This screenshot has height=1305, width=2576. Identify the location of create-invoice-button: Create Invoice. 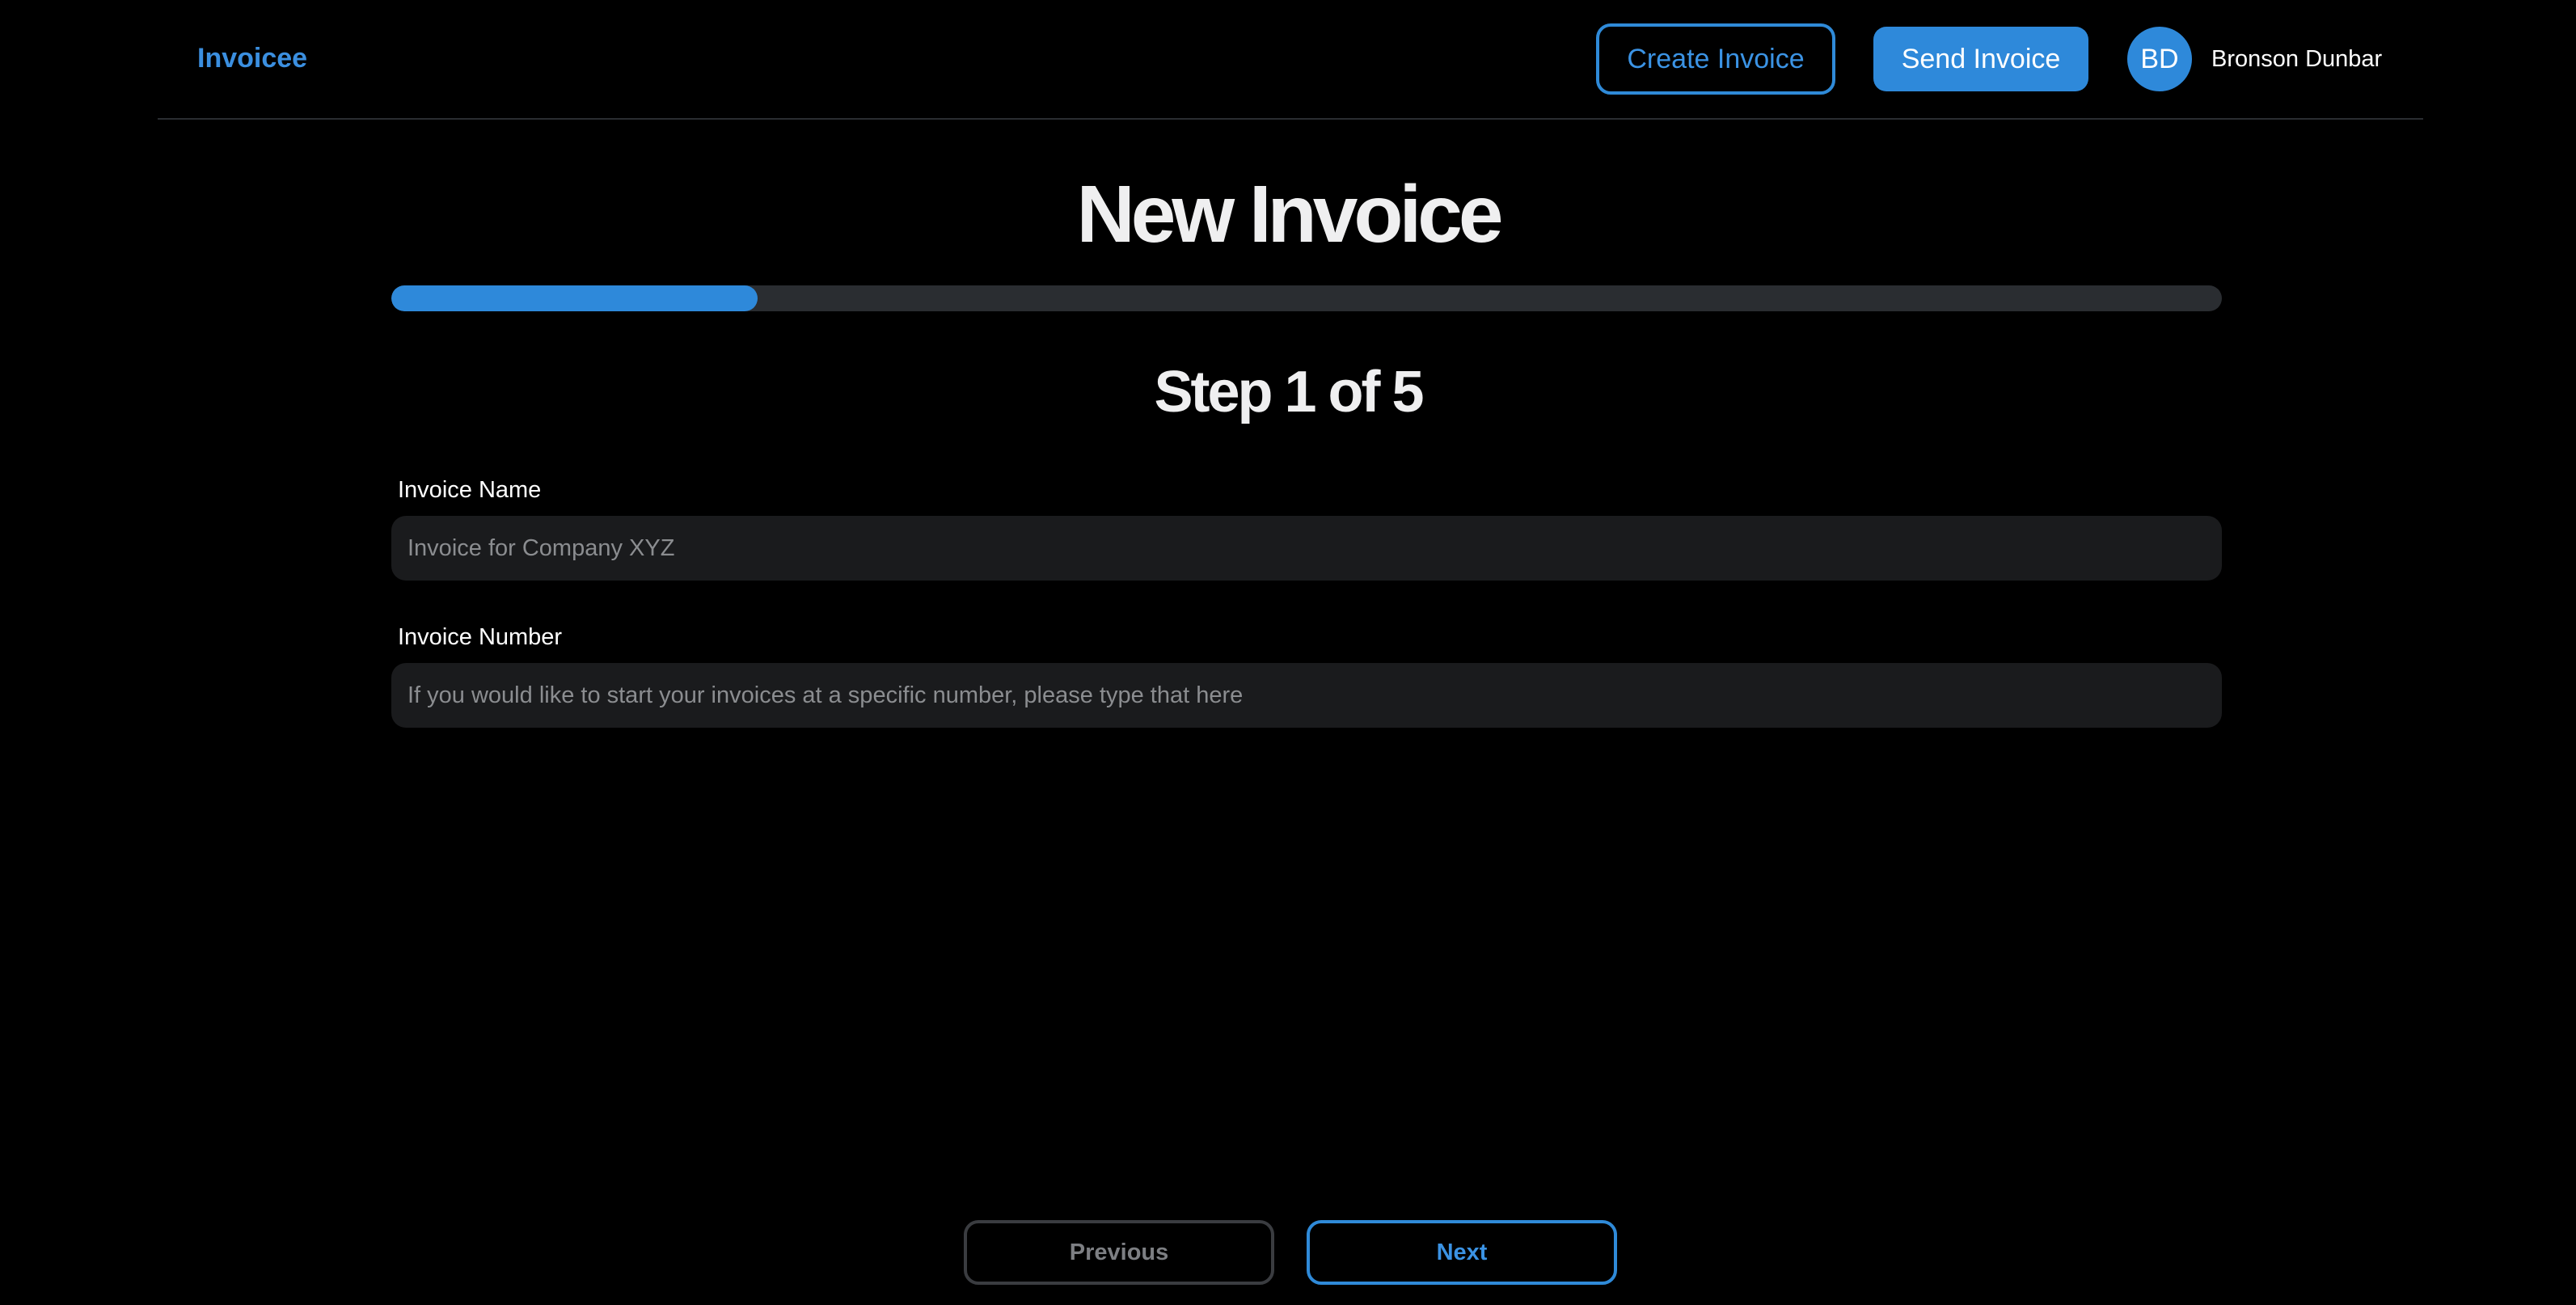
(1715, 59).